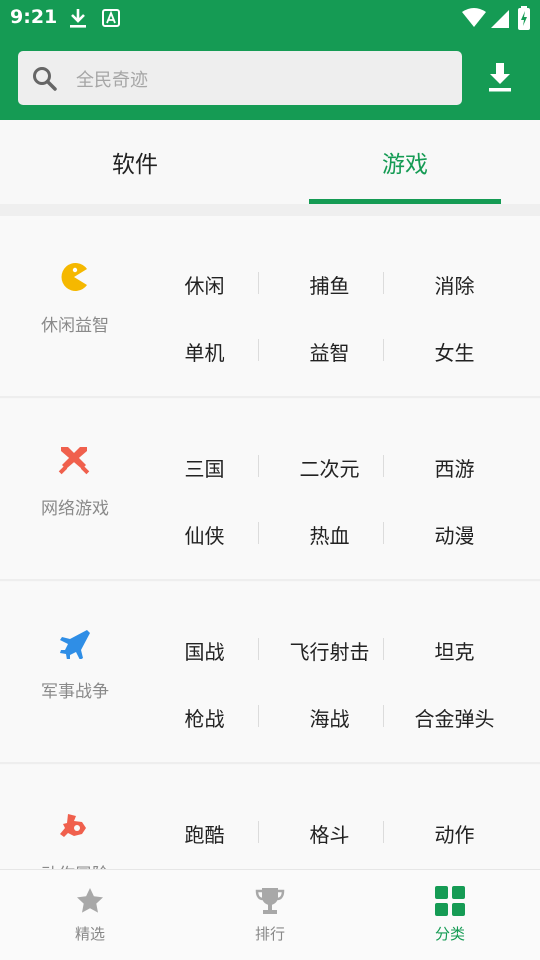  Describe the element at coordinates (204, 717) in the screenshot. I see `tag-item: 枪战` at that location.